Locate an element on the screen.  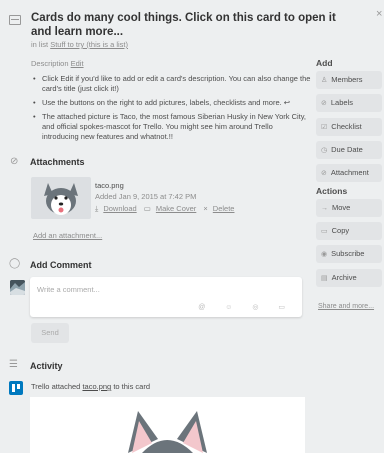
archive-label: Archive is located at coordinates (344, 277).